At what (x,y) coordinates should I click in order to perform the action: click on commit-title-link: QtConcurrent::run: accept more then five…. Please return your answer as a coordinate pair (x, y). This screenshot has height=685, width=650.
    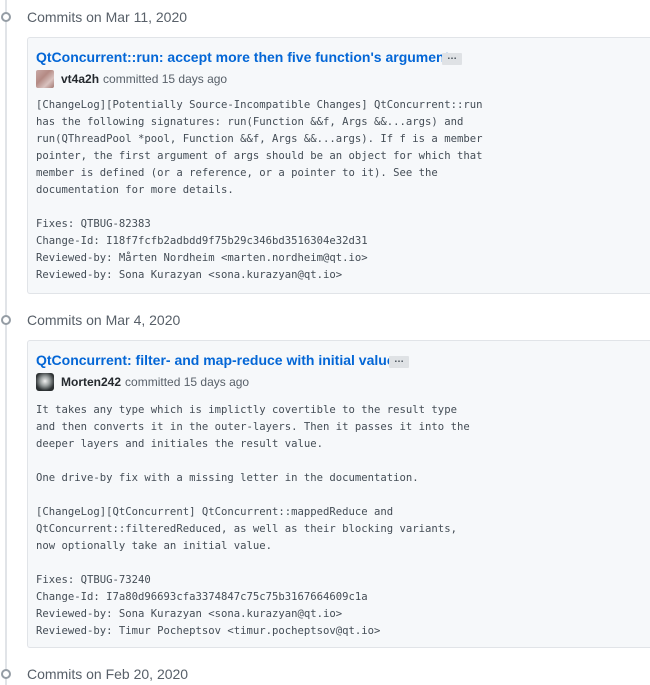
    Looking at the image, I should click on (246, 57).